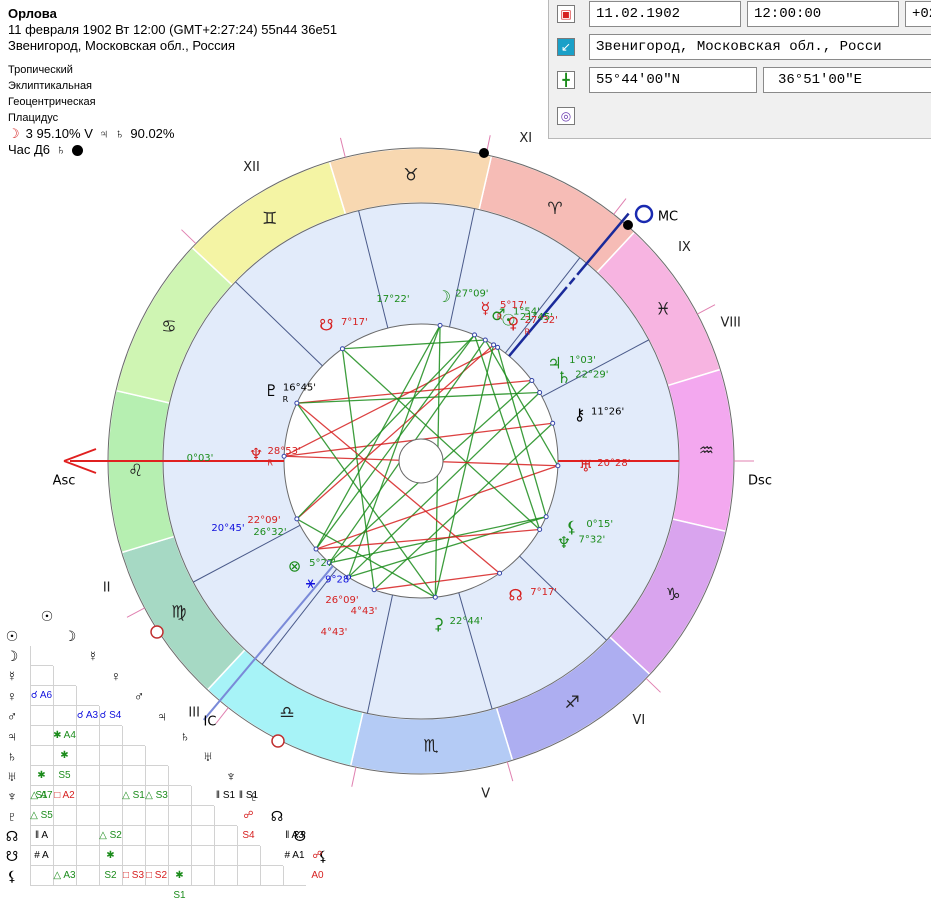 The height and width of the screenshot is (906, 931). I want to click on planet-degree-label: 16°45', so click(299, 387).